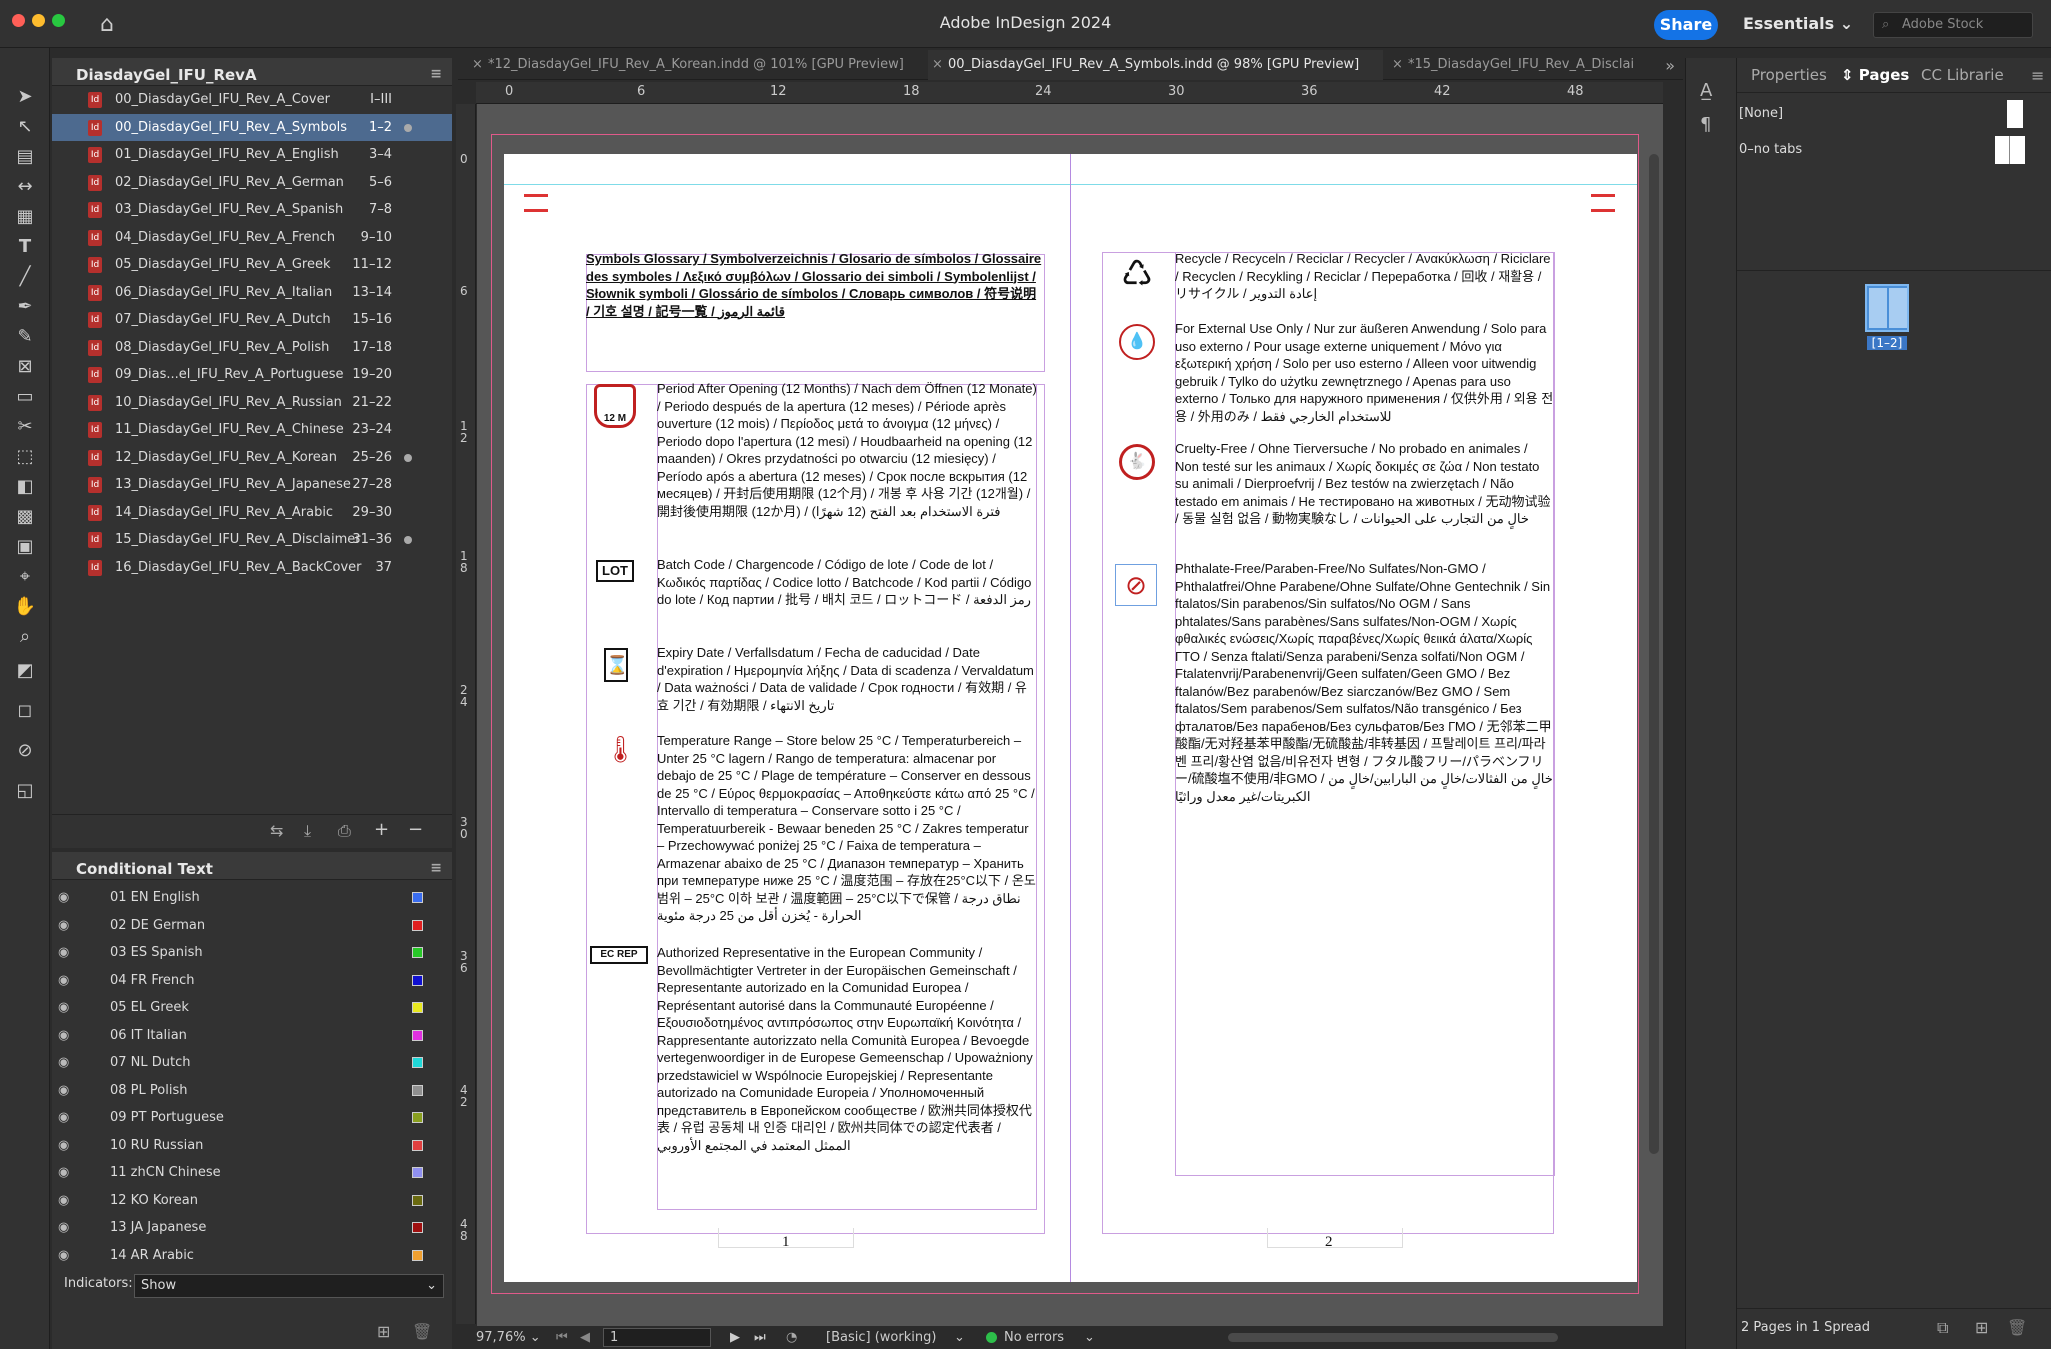 The image size is (2051, 1349). What do you see at coordinates (252, 458) in the screenshot?
I see `book-document-item: Id 12_DiasdayGel_IFU_Rev_A_Korean 25–26` at bounding box center [252, 458].